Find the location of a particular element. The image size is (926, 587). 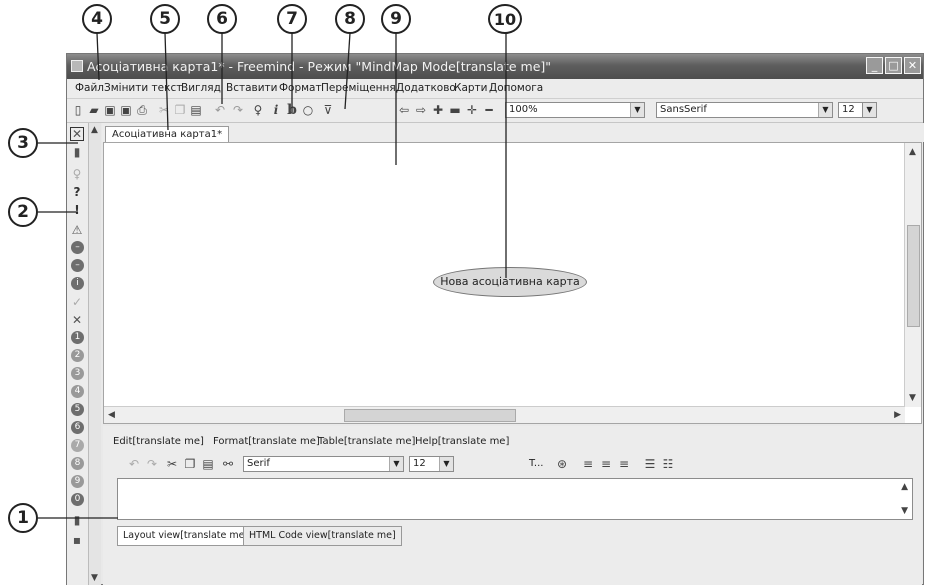

priority-5-icon: 5 is located at coordinates (77, 409).